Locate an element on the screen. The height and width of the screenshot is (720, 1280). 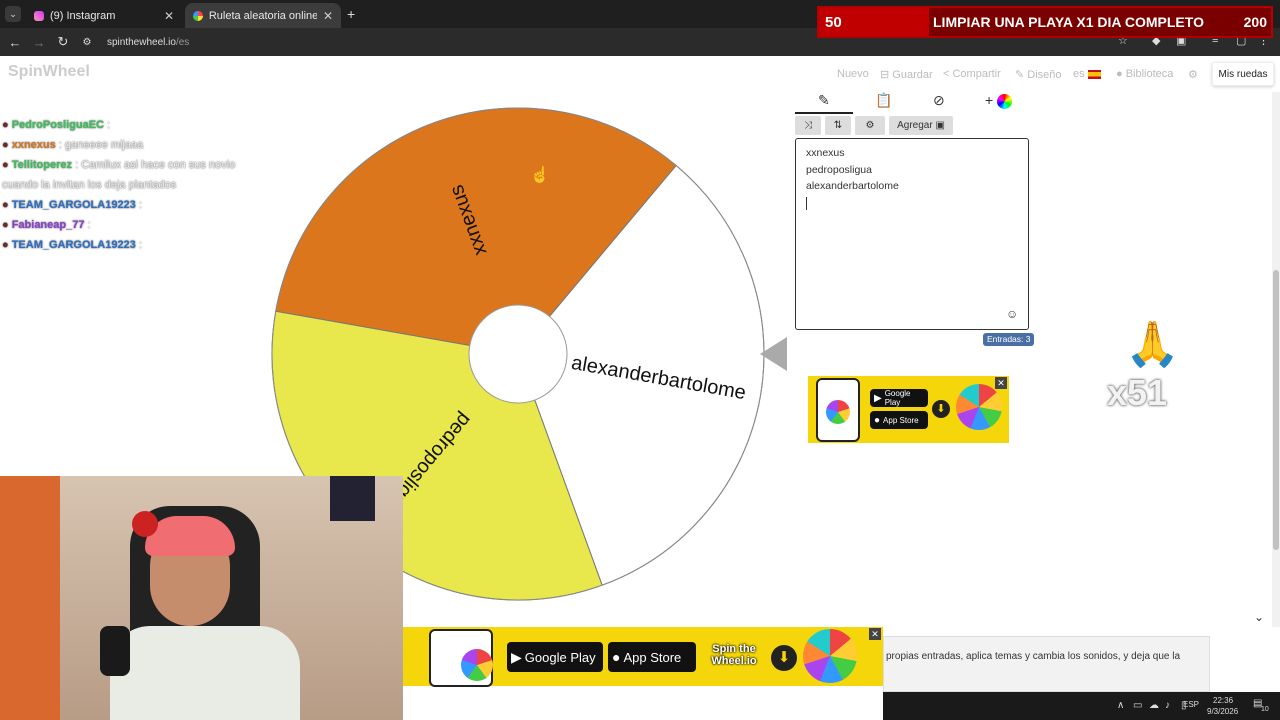
add-button-label: Agregar is located at coordinates (915, 125).